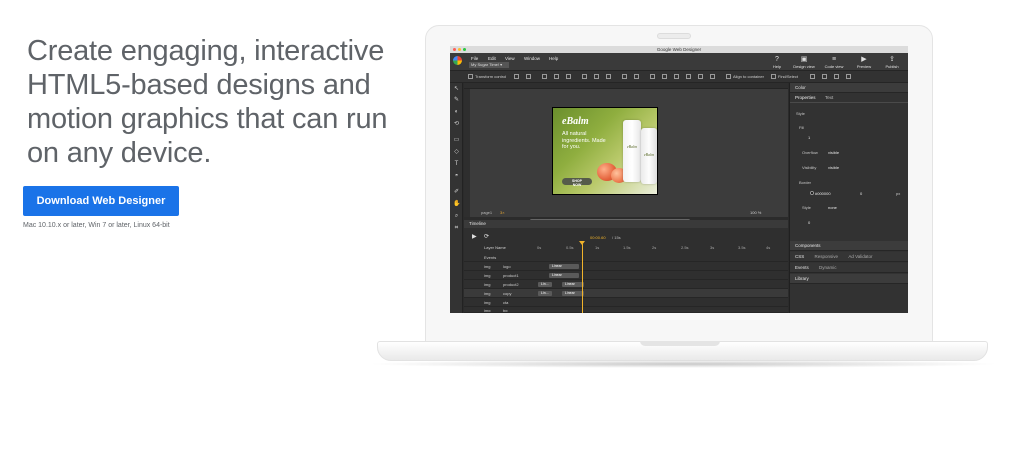  What do you see at coordinates (486, 212) in the screenshot?
I see `page-label: page1` at bounding box center [486, 212].